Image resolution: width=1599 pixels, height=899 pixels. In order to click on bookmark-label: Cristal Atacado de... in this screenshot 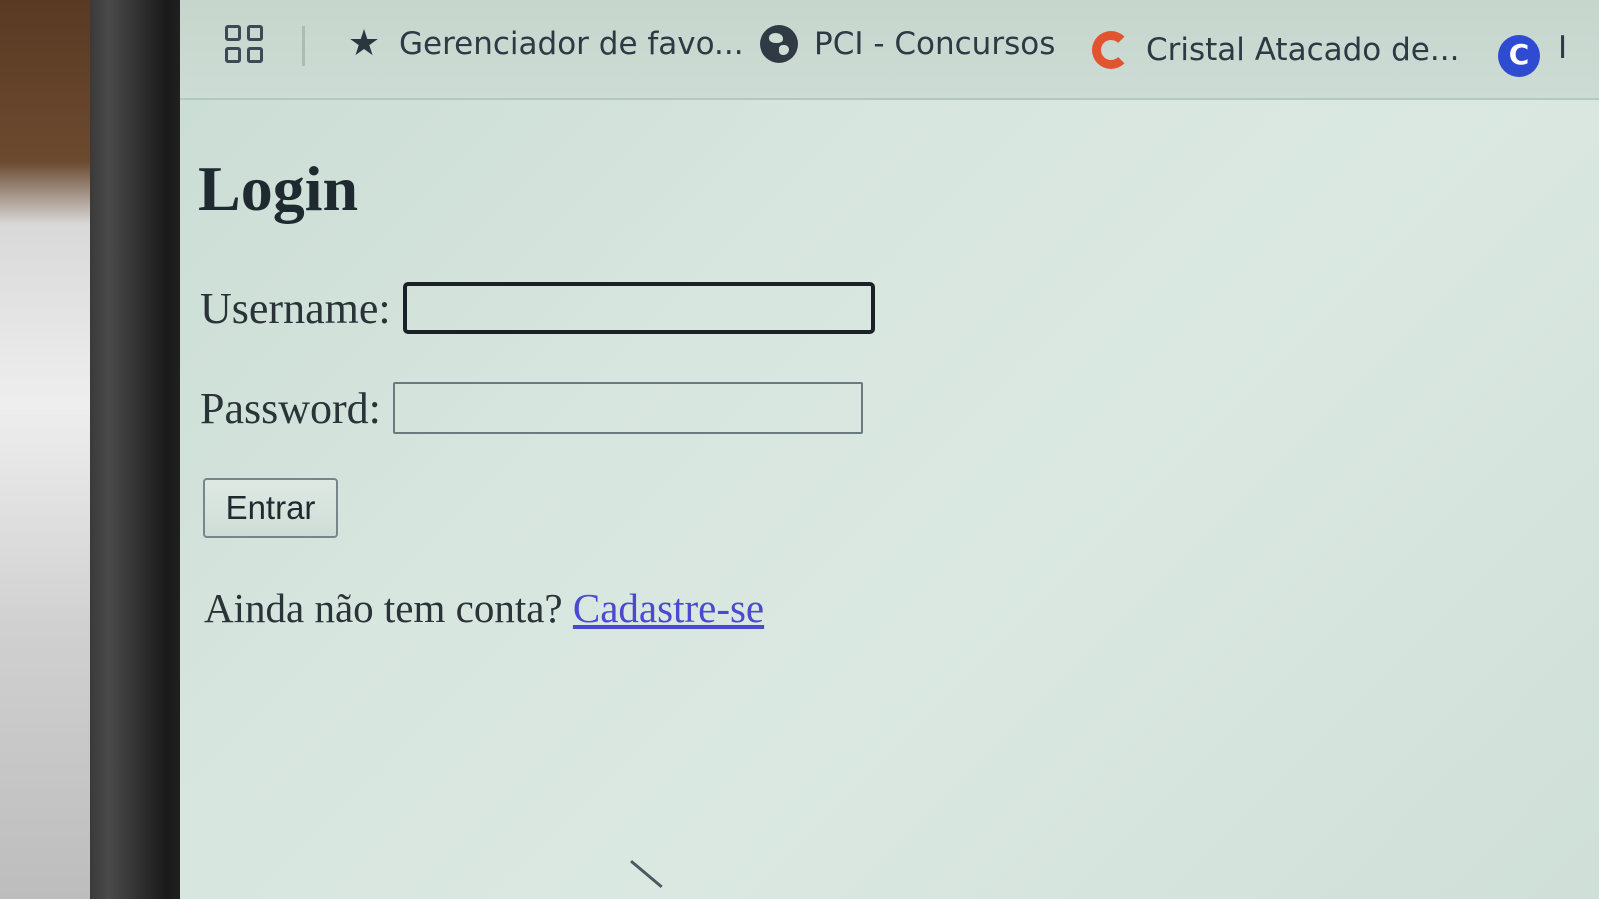, I will do `click(1303, 50)`.